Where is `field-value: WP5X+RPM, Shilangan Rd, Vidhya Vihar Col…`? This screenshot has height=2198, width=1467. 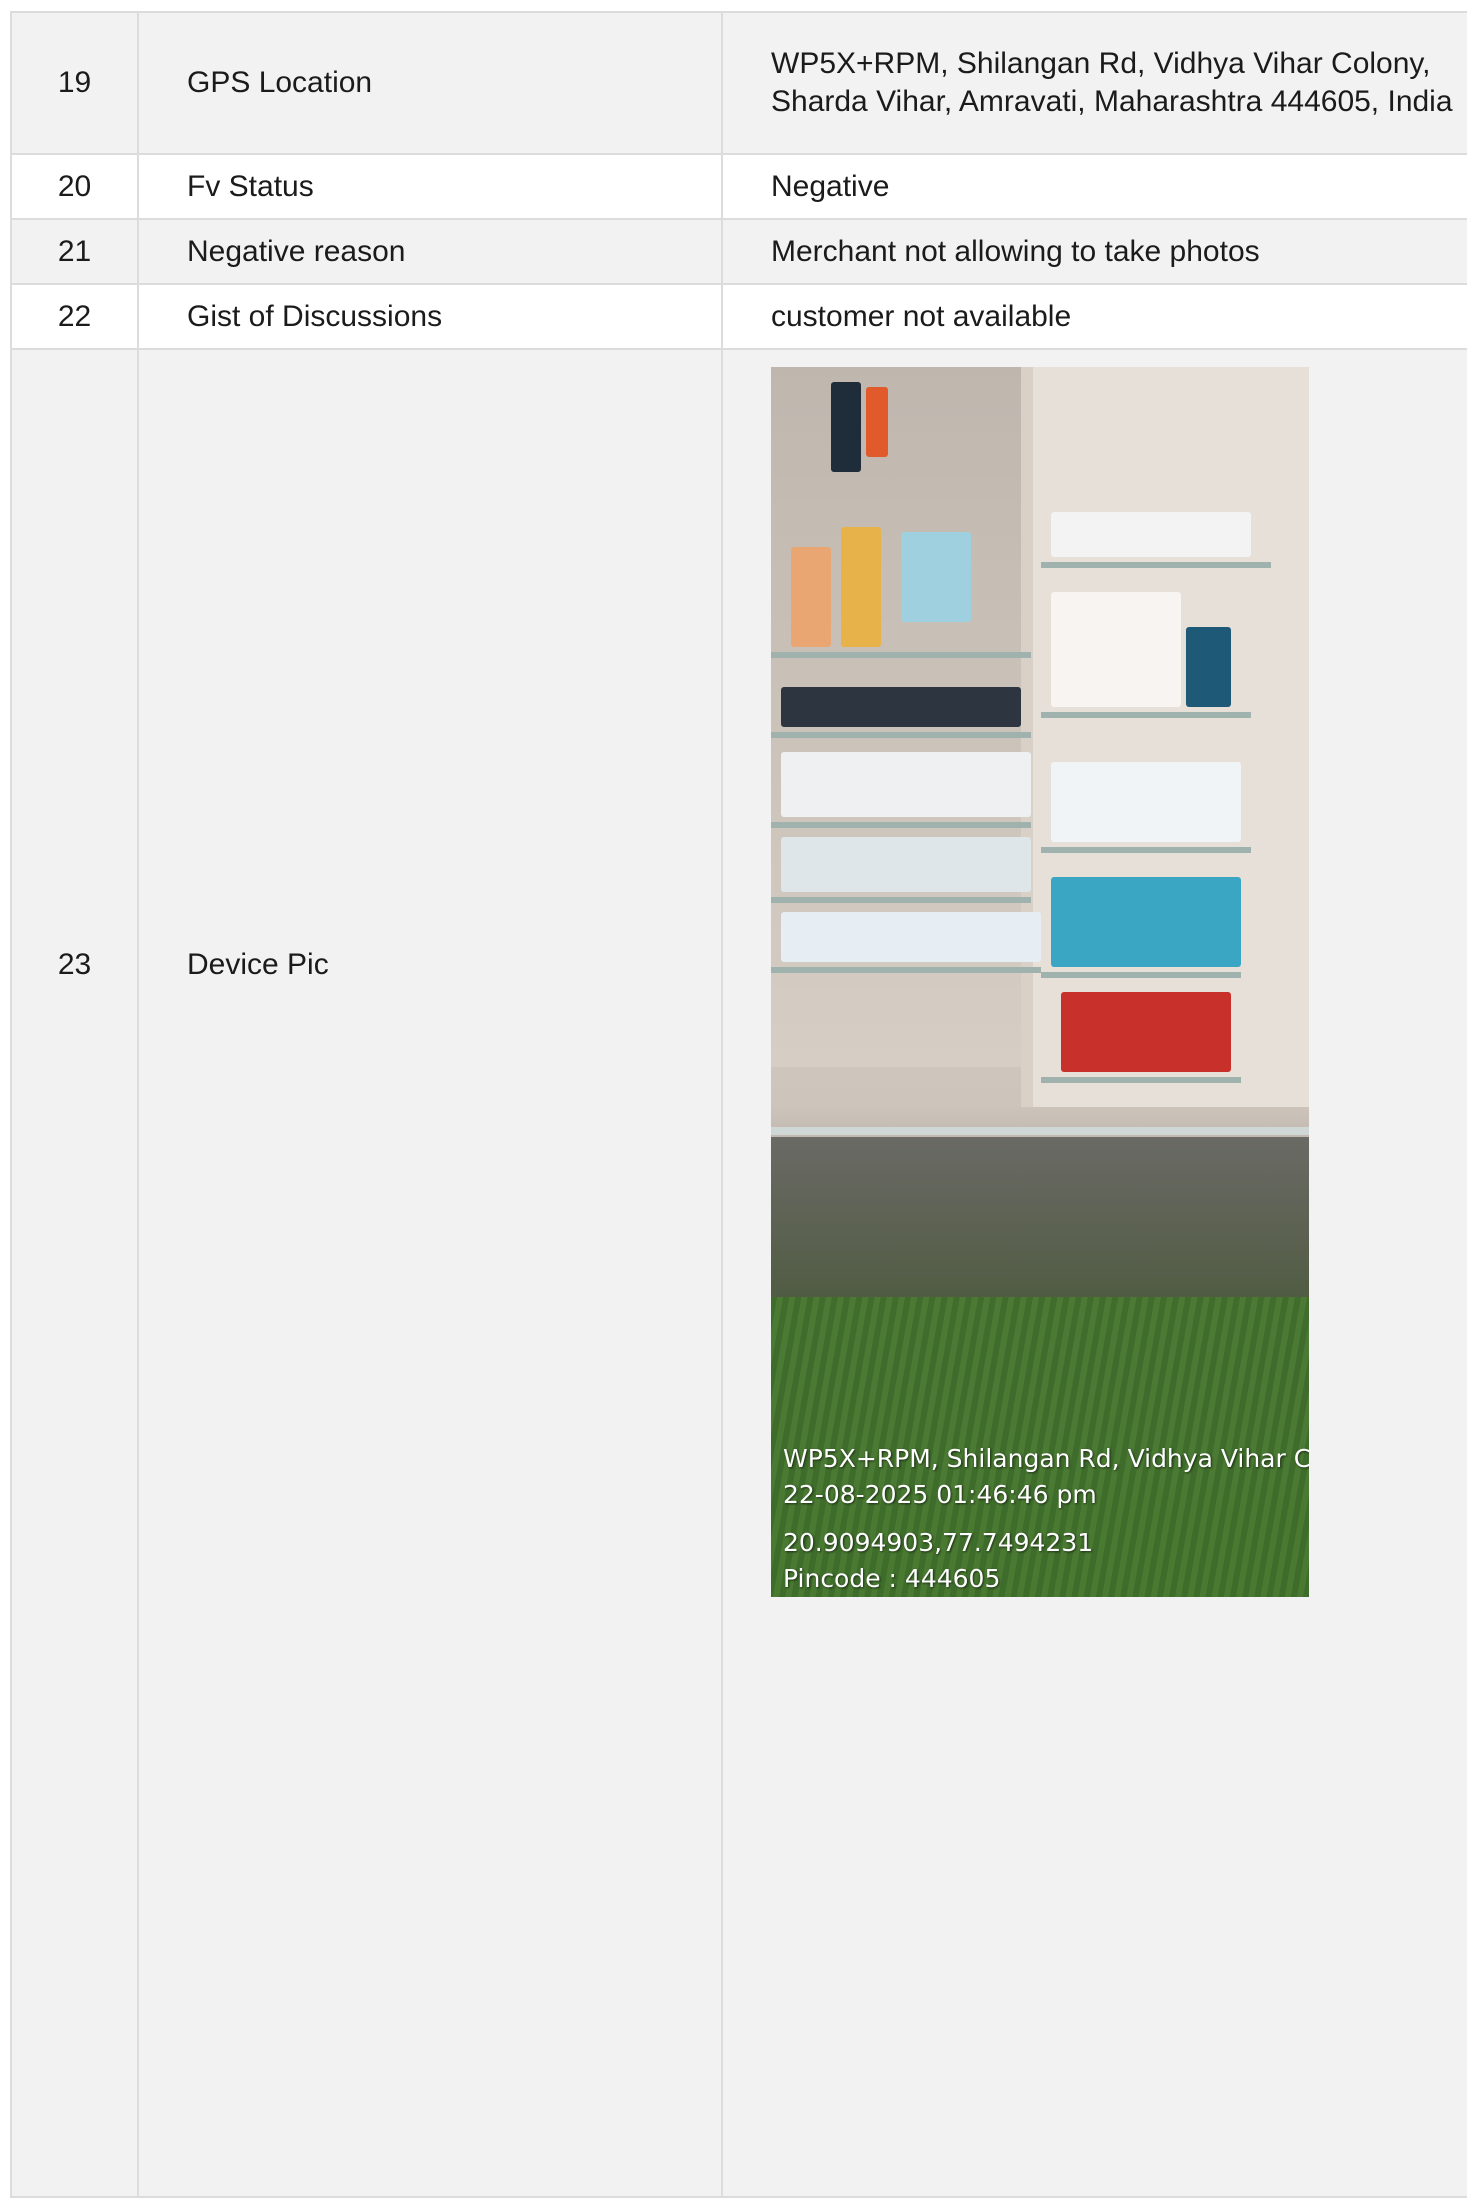 field-value: WP5X+RPM, Shilangan Rd, Vidhya Vihar Col… is located at coordinates (1094, 83).